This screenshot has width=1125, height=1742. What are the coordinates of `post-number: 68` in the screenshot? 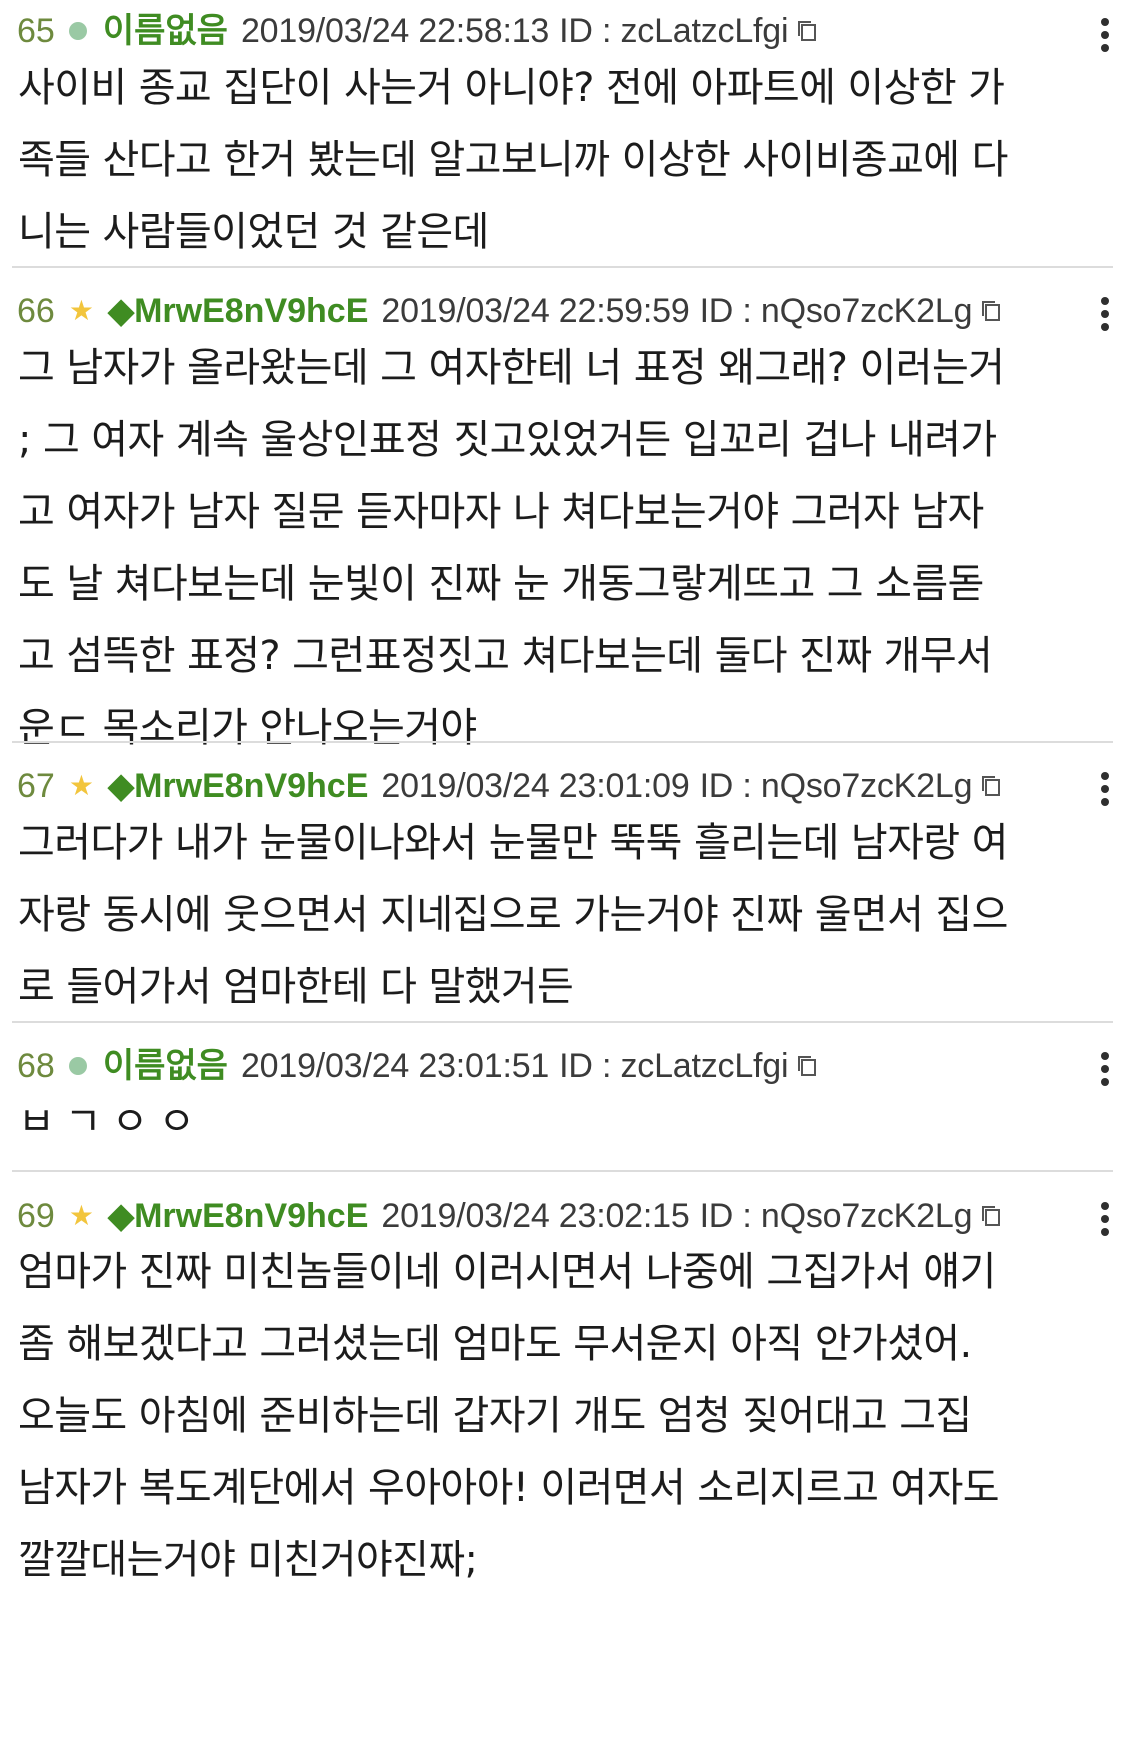 It's located at (36, 1066).